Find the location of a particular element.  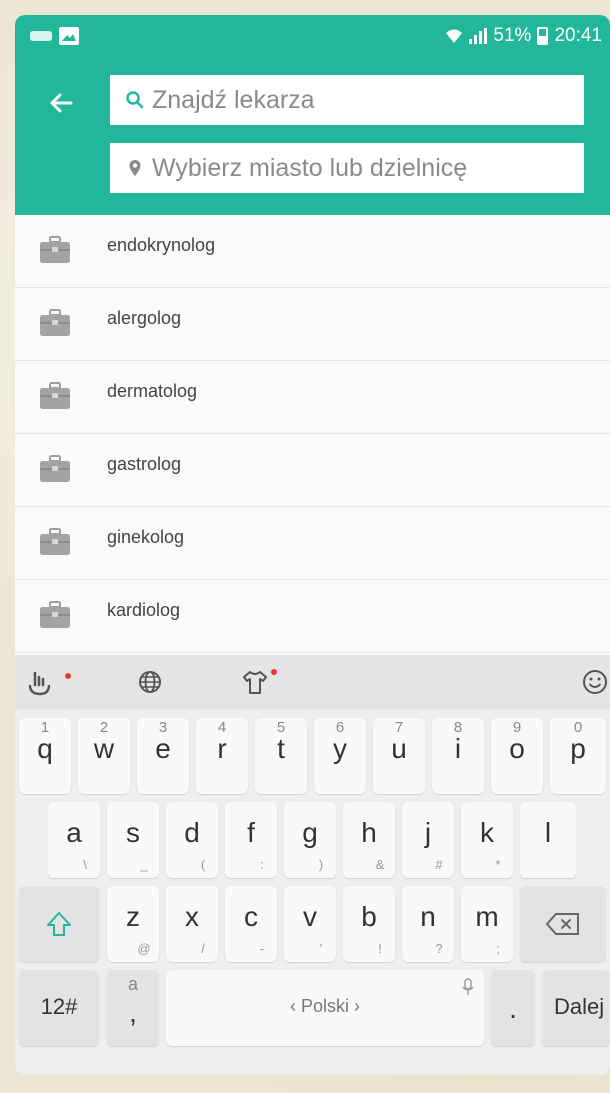

language-button is located at coordinates (150, 682).